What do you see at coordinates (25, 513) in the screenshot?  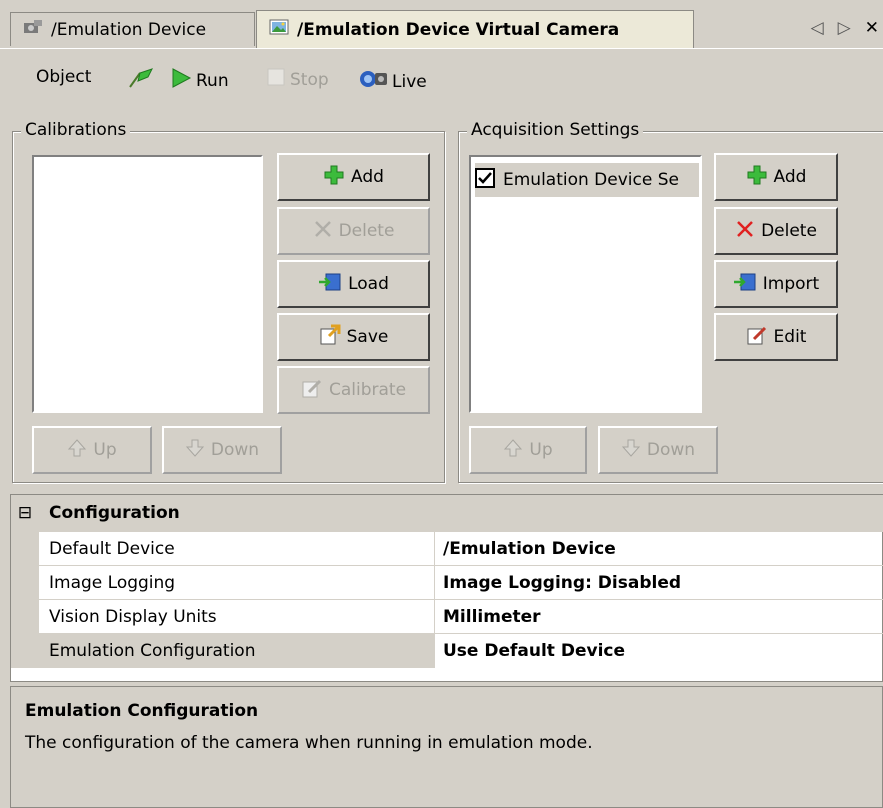 I see `collapse-icon: ⊟` at bounding box center [25, 513].